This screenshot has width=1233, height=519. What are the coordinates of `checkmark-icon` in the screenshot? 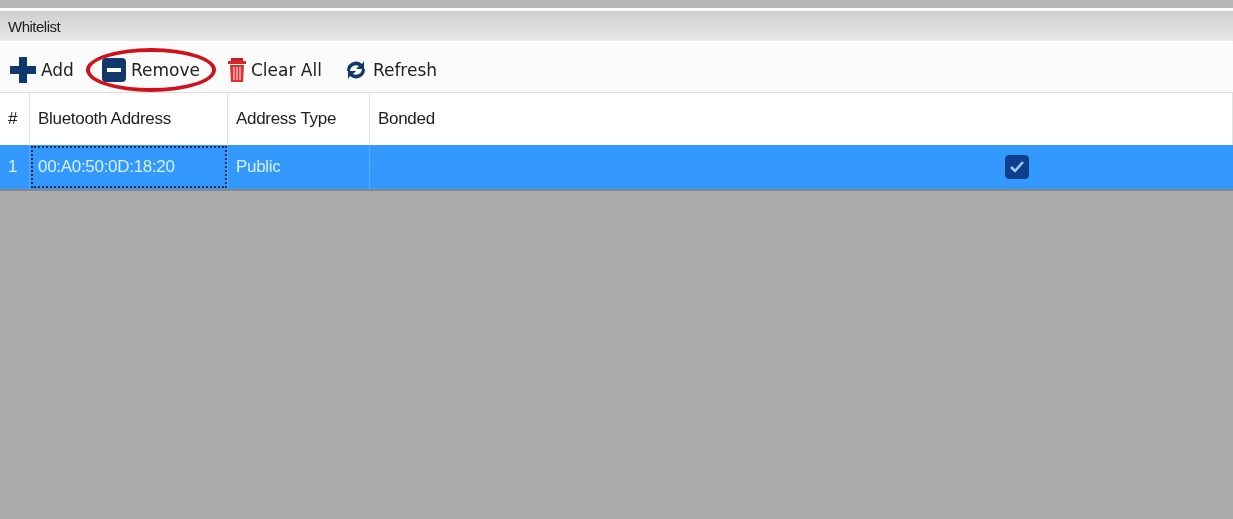 It's located at (1016, 167).